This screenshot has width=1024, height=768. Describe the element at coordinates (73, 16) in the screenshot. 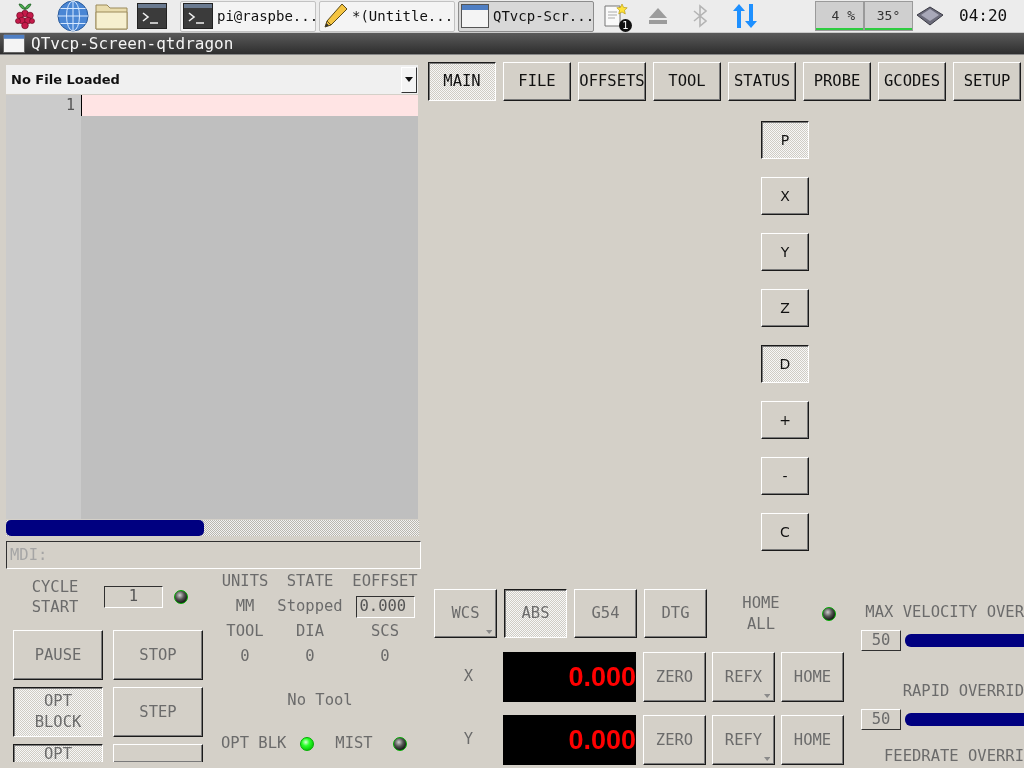

I see `globe-icon` at that location.